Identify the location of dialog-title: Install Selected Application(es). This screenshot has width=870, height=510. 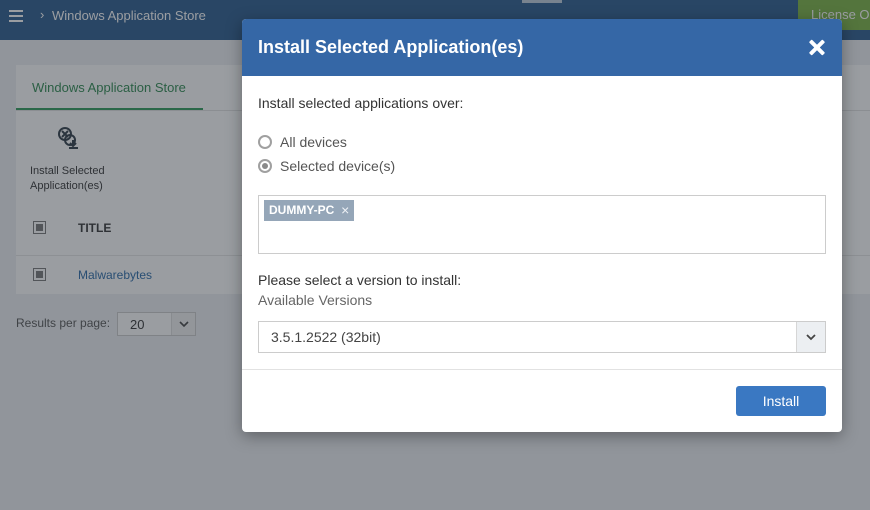
(391, 47).